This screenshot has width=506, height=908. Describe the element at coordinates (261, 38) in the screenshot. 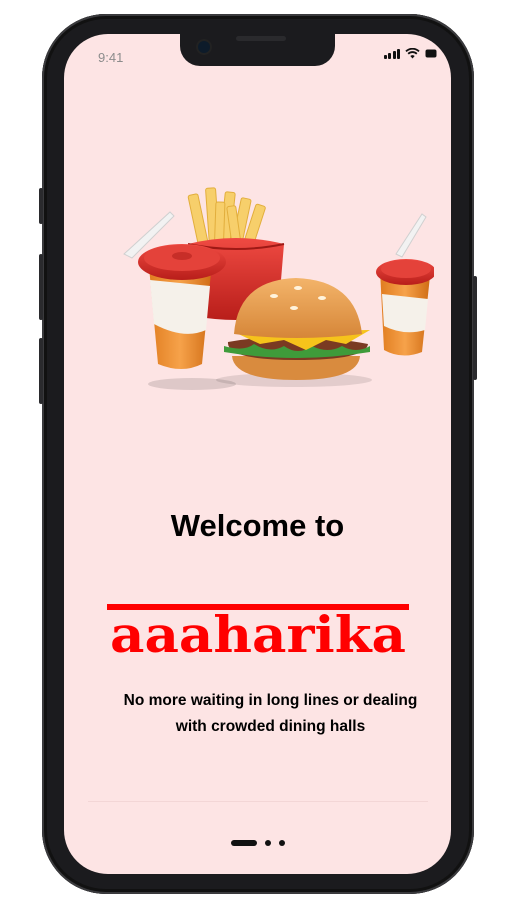

I see `speaker-grille` at that location.